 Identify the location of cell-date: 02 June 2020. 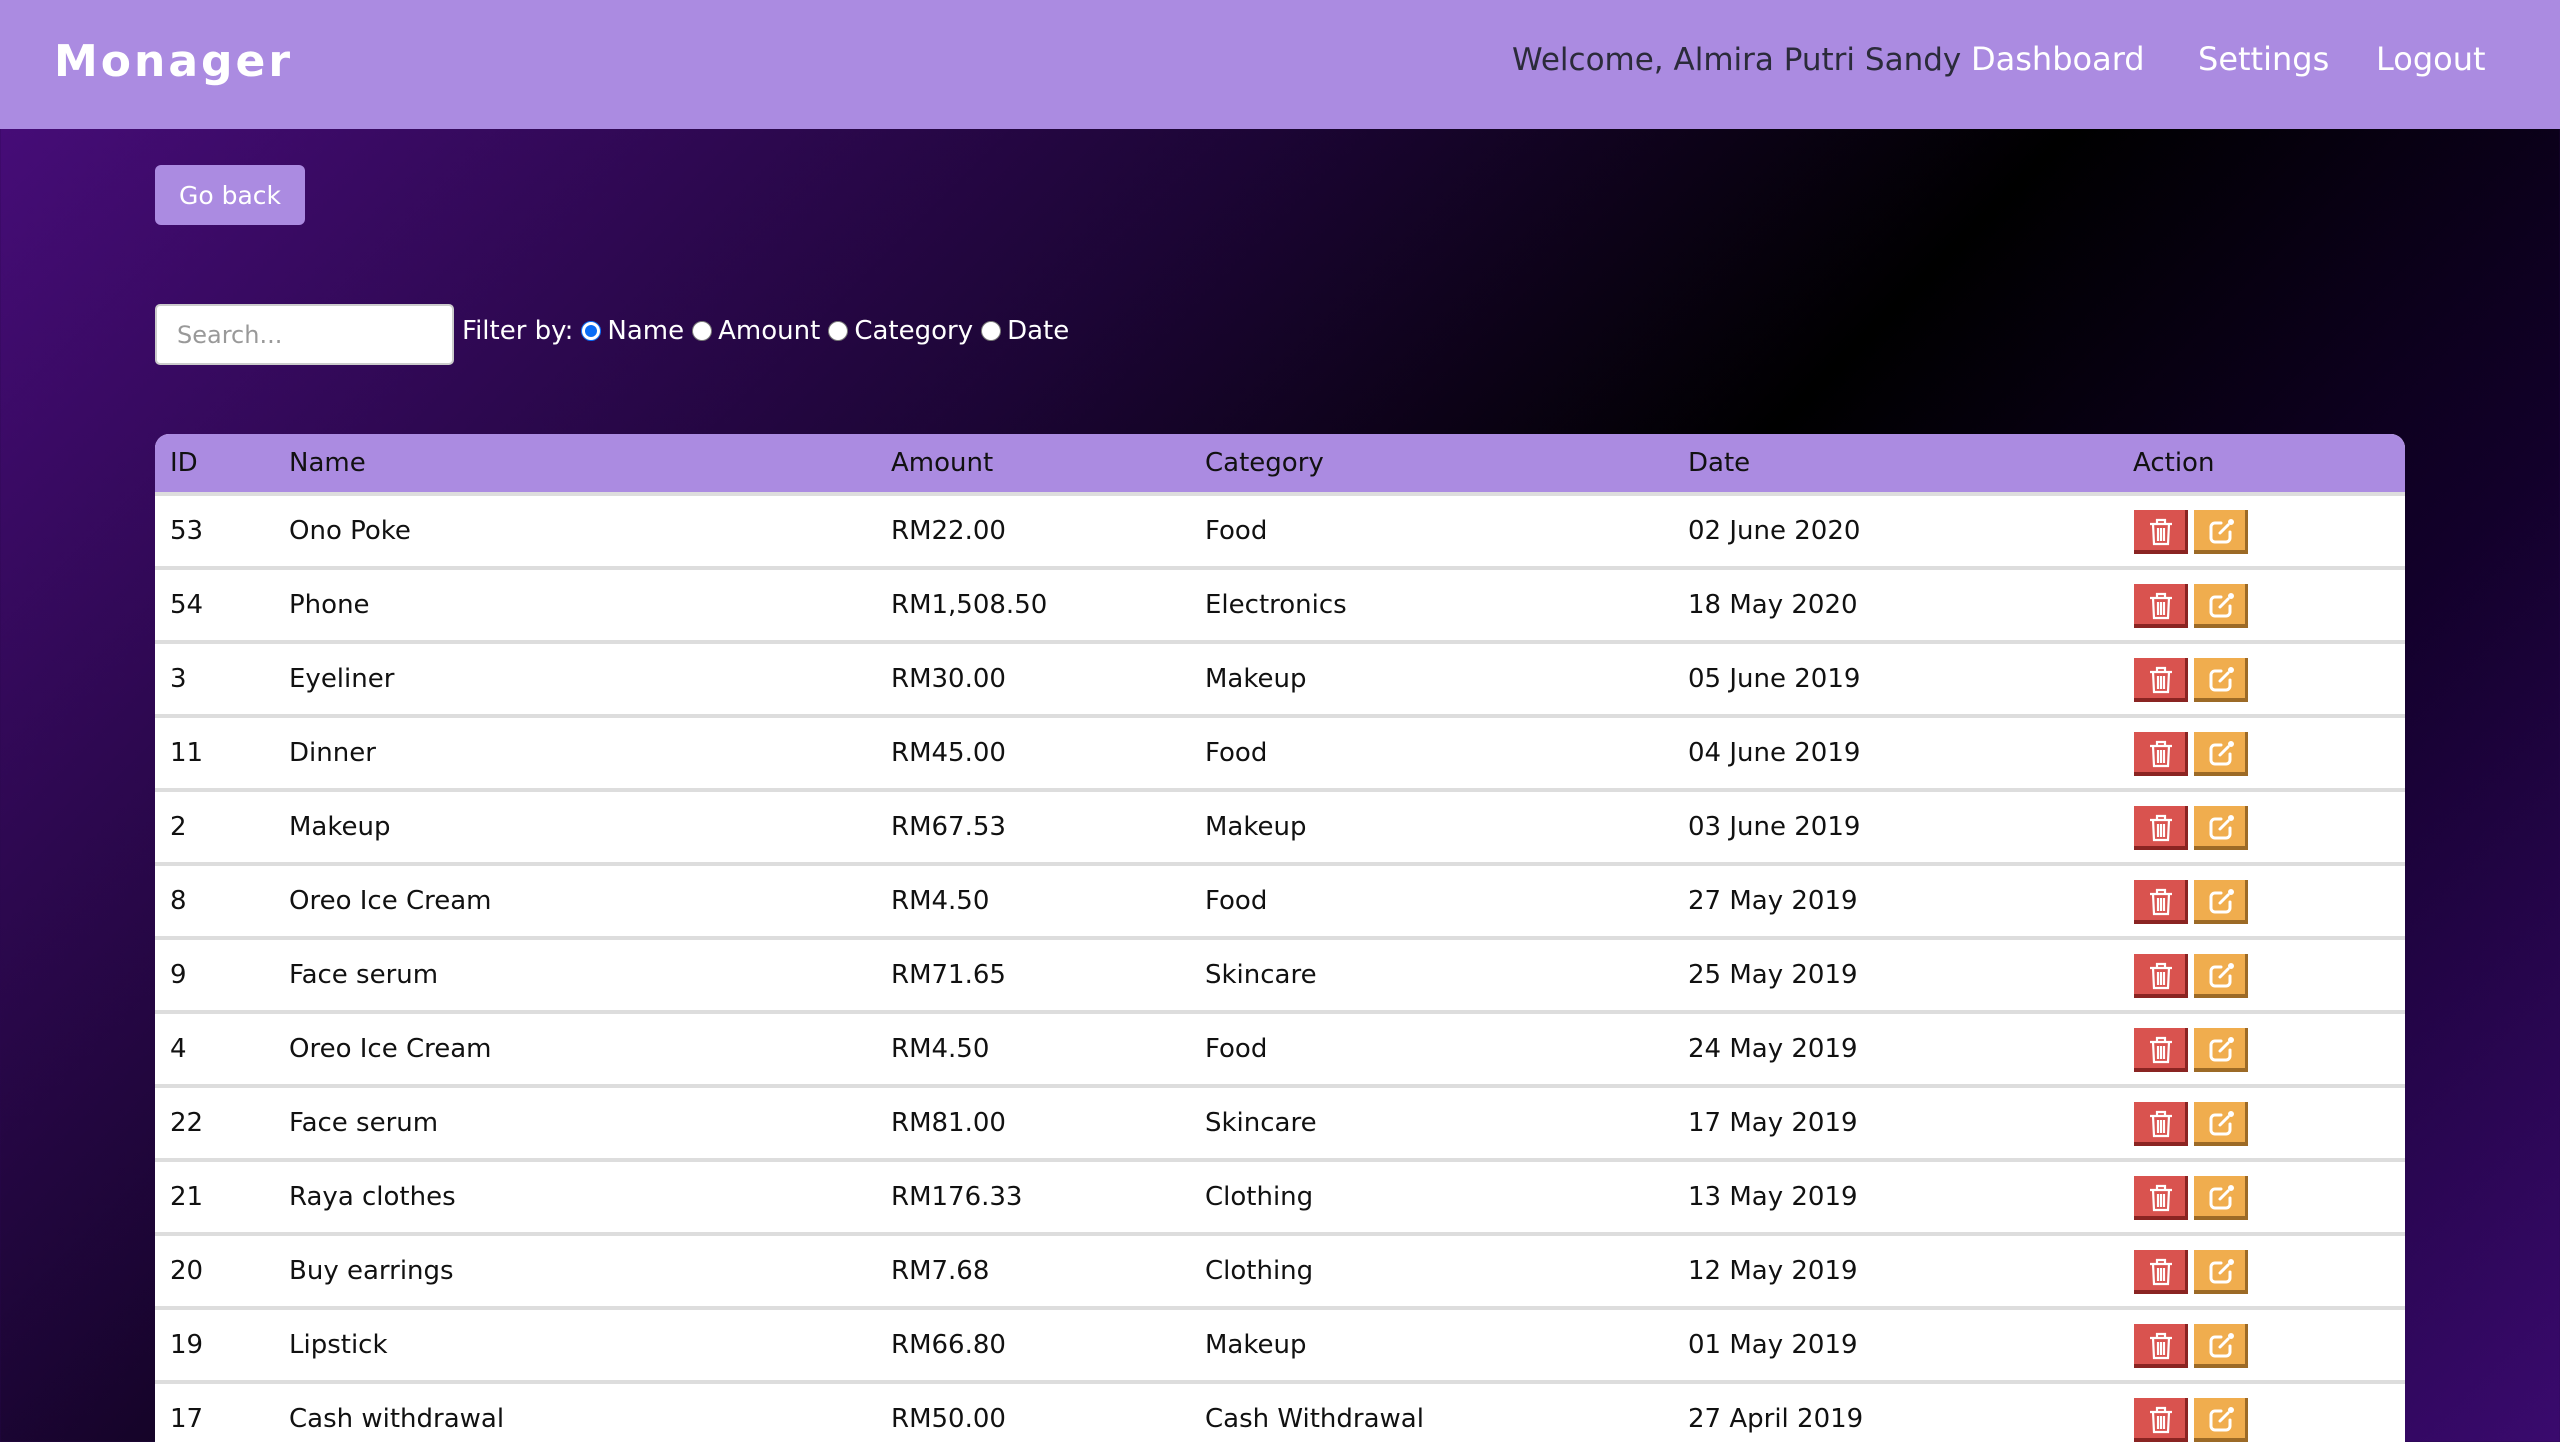
(1774, 531).